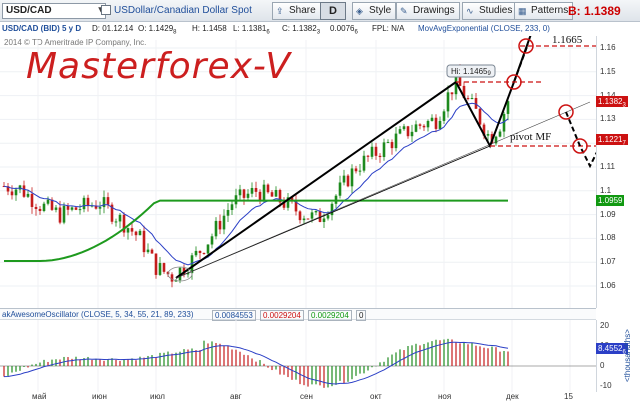 The width and height of the screenshot is (640, 405). Describe the element at coordinates (251, 30) in the screenshot. I see `quote-low: L: 1.13816` at that location.